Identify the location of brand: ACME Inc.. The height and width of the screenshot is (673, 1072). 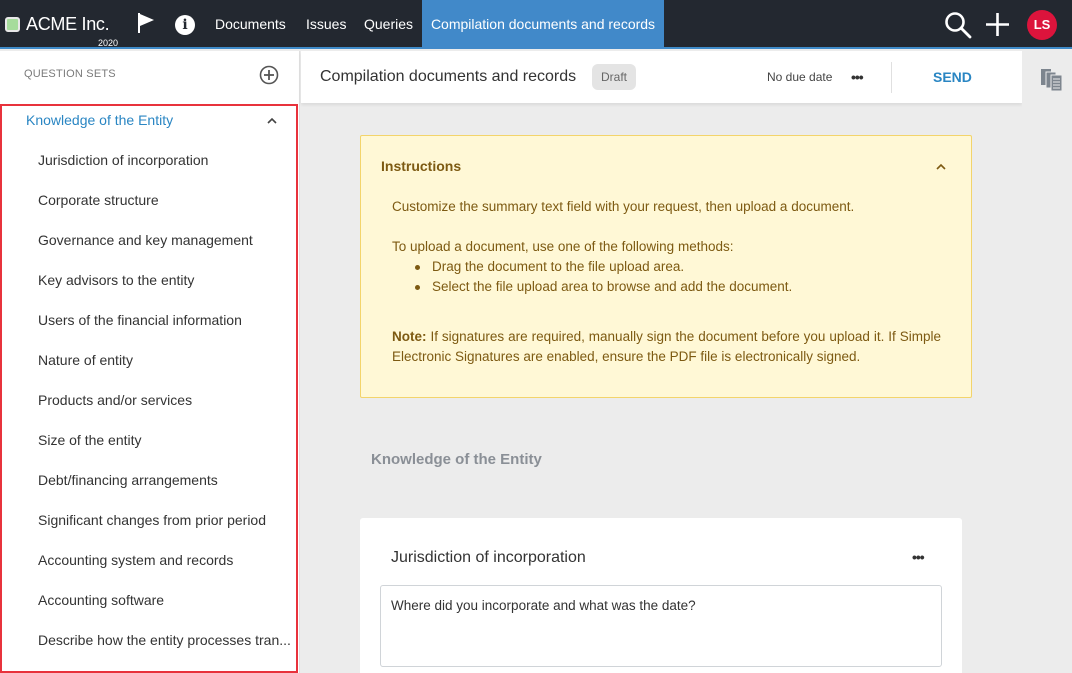
(57, 24).